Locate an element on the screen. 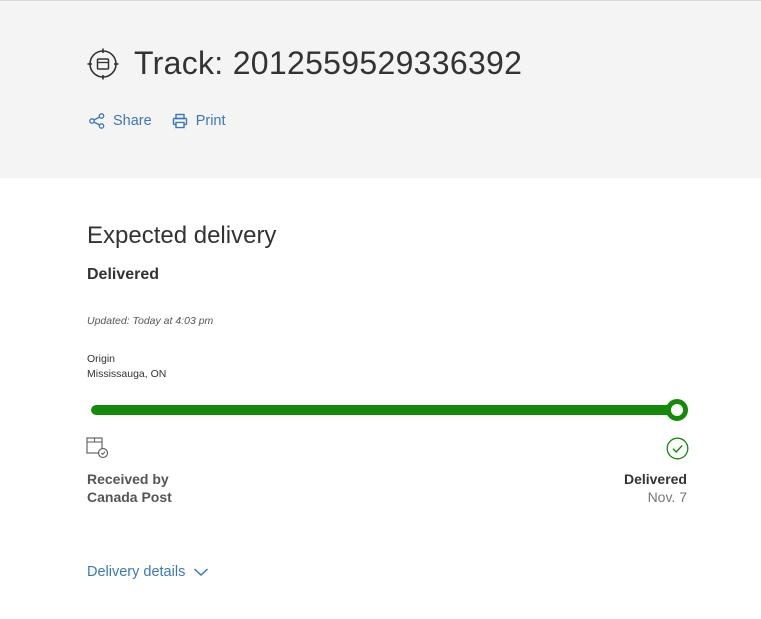 The image size is (761, 619). delivered-line1: Delivered is located at coordinates (655, 479).